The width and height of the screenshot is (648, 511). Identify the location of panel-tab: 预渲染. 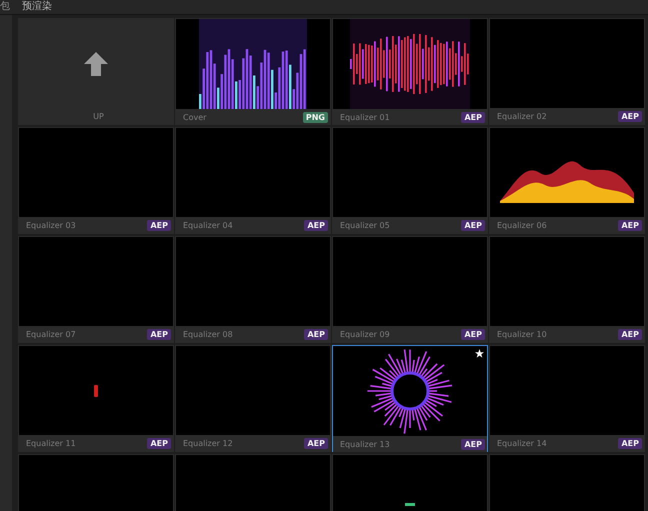
(37, 7).